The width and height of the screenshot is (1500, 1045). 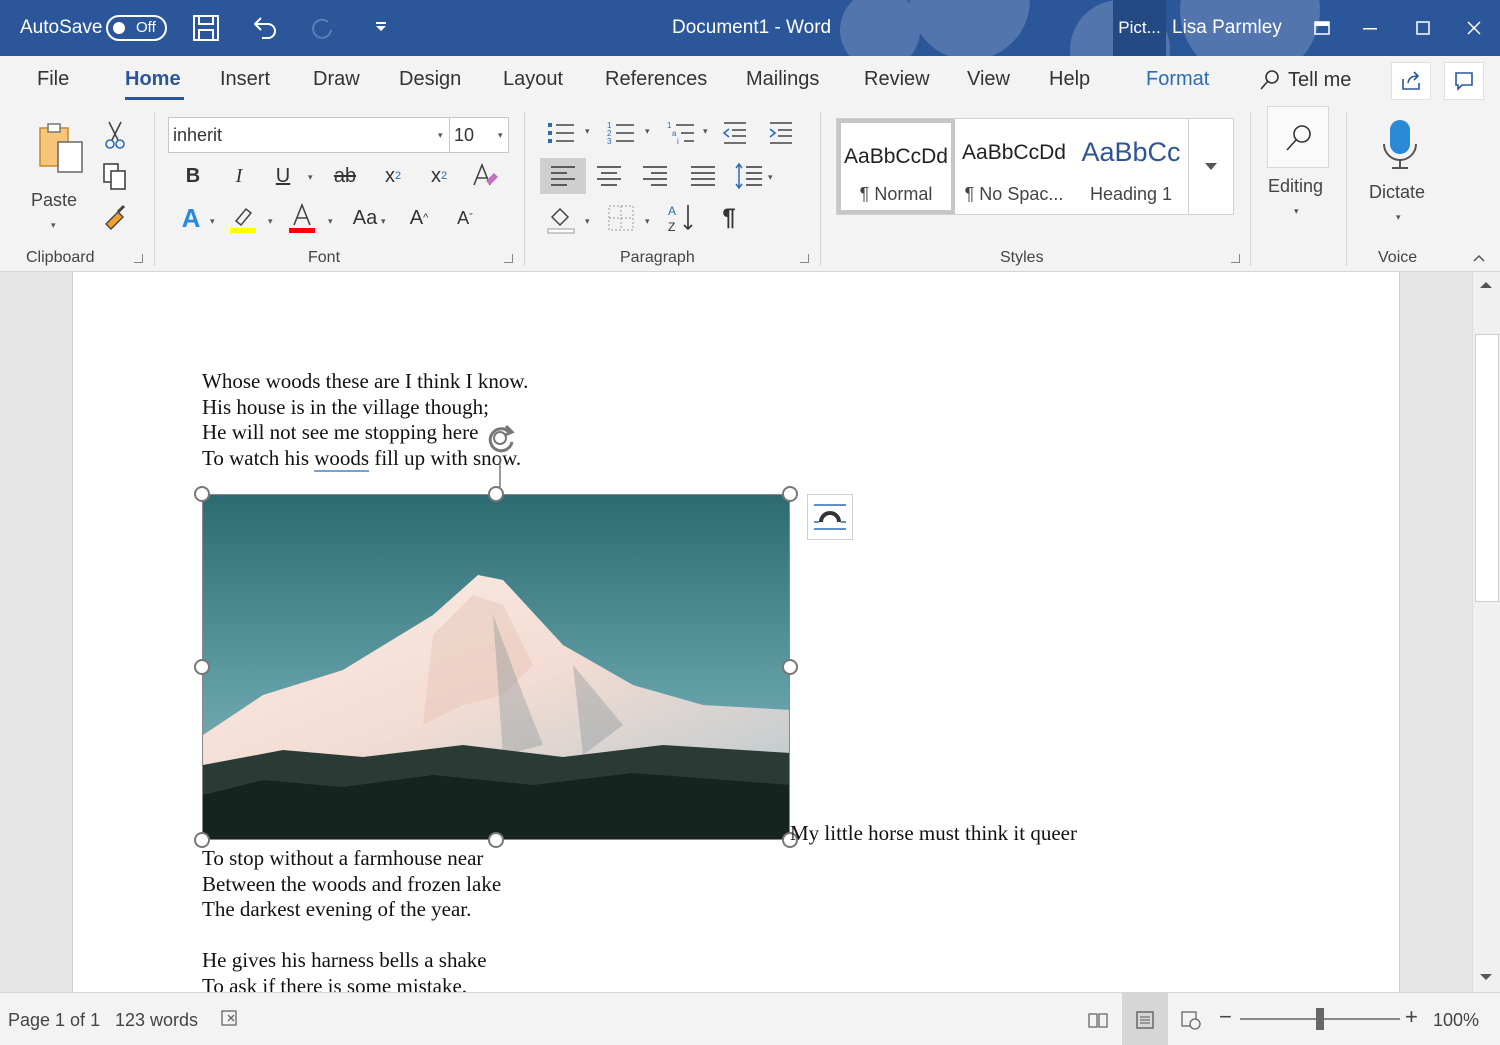 I want to click on strikethrough-button: ab, so click(x=345, y=176).